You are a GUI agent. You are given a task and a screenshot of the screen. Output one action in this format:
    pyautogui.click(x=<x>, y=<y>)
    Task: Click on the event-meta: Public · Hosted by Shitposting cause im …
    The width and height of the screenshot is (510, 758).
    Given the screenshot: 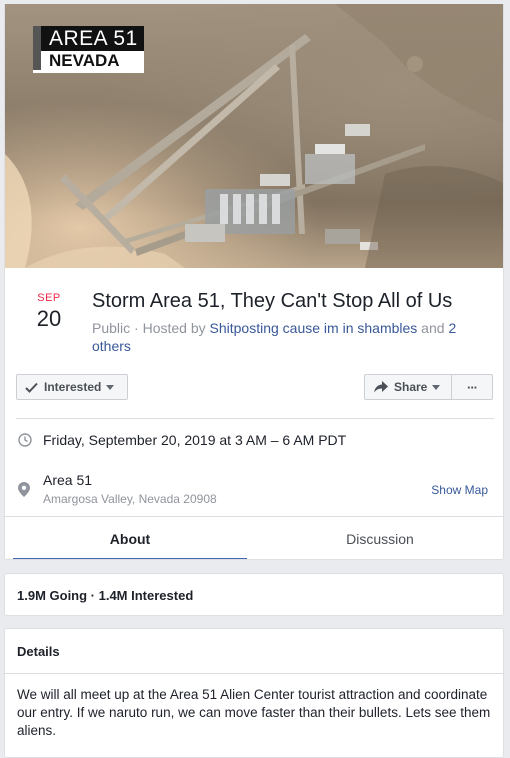 What is the action you would take?
    pyautogui.click(x=282, y=337)
    